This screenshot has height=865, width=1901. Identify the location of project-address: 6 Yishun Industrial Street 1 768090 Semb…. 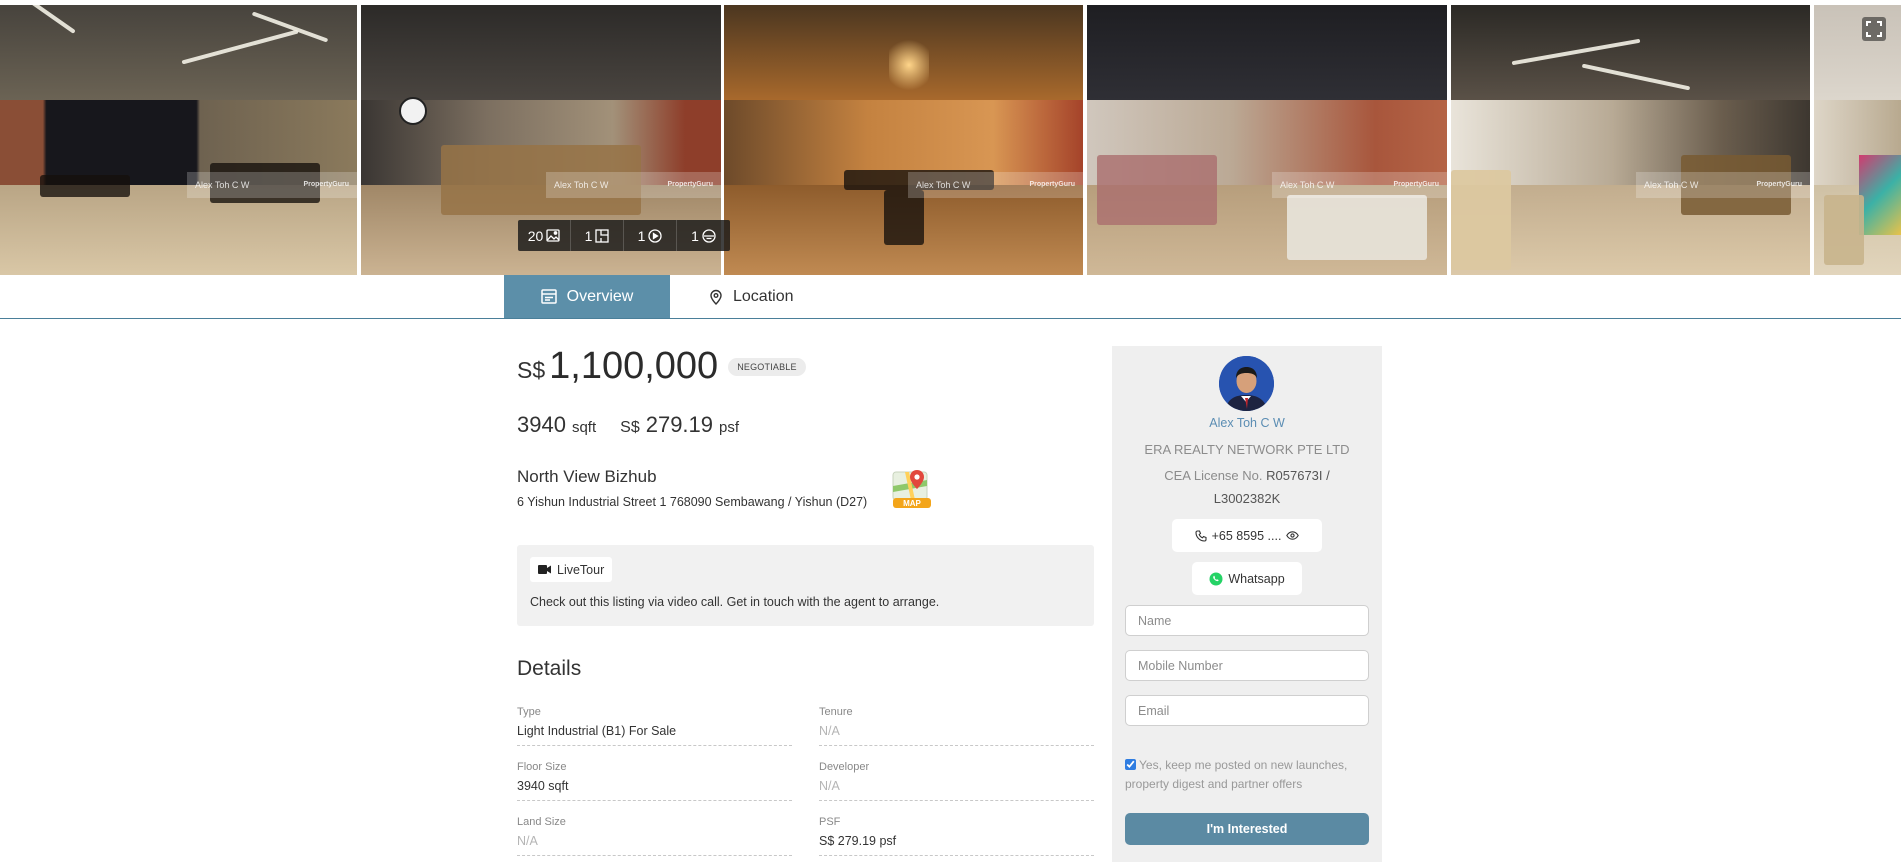
(692, 502).